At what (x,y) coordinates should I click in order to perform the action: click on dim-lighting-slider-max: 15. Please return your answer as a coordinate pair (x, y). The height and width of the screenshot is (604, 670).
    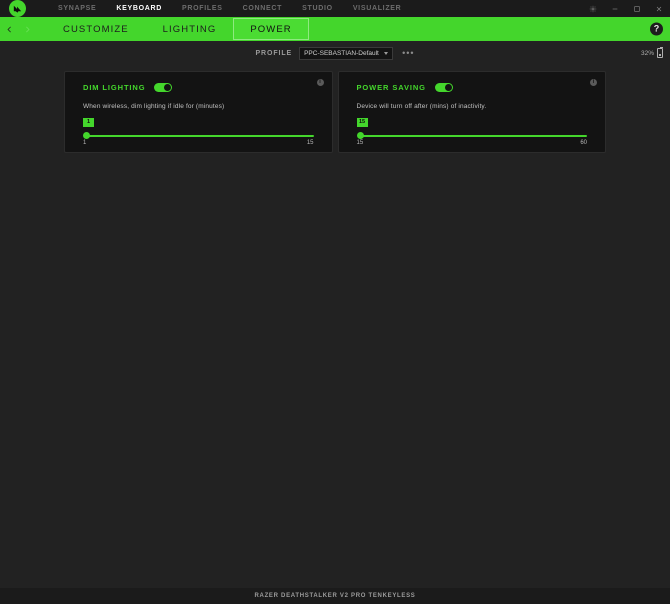
    Looking at the image, I should click on (310, 143).